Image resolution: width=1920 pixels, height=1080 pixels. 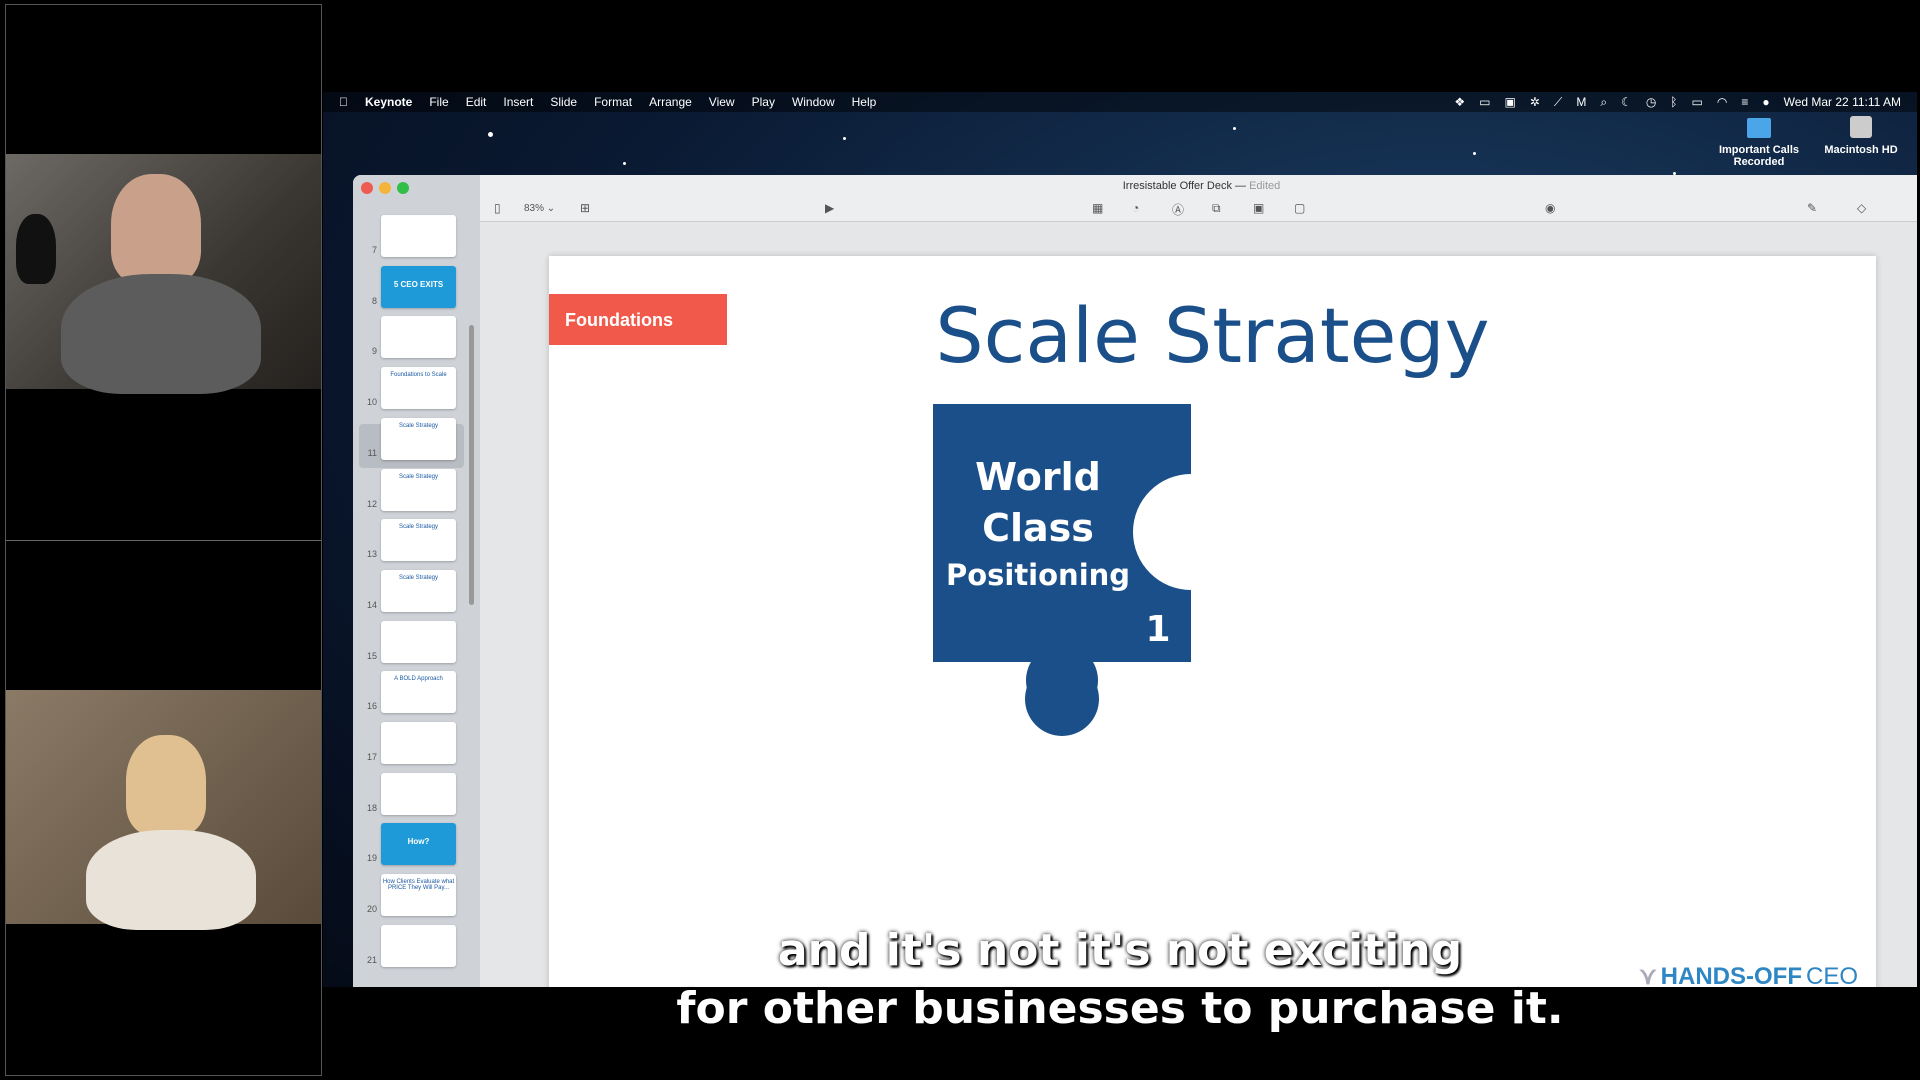 I want to click on menu-slide: Slide, so click(x=563, y=102).